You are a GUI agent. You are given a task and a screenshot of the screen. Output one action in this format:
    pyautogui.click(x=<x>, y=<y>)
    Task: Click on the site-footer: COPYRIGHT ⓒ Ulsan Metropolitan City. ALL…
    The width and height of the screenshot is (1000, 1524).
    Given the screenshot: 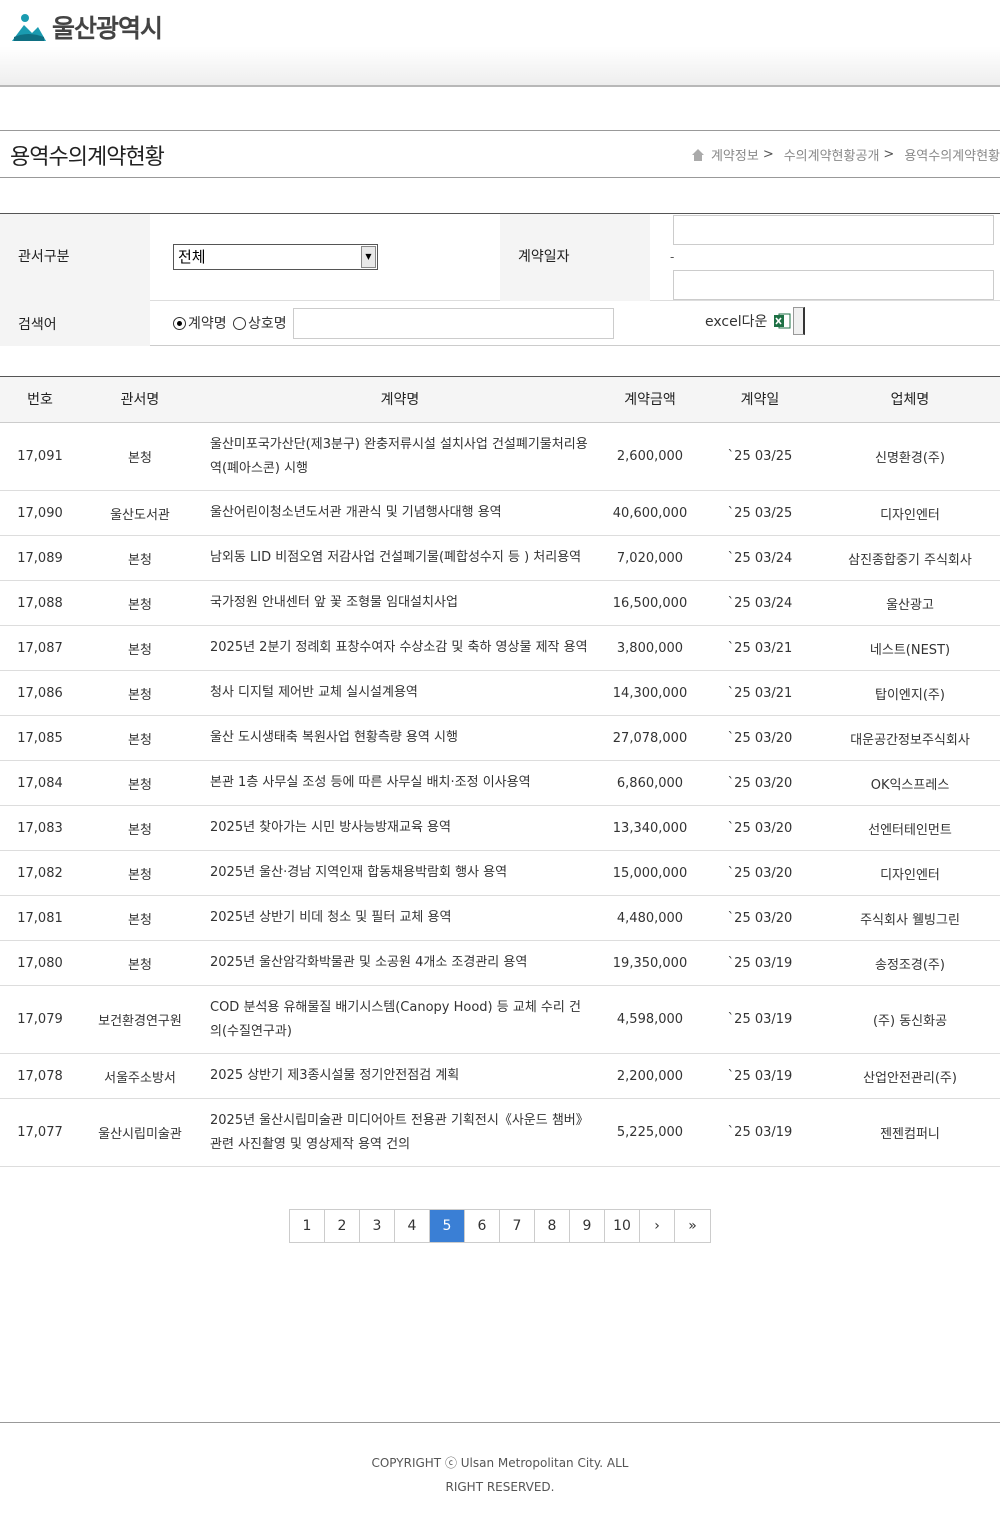 What is the action you would take?
    pyautogui.click(x=500, y=1473)
    